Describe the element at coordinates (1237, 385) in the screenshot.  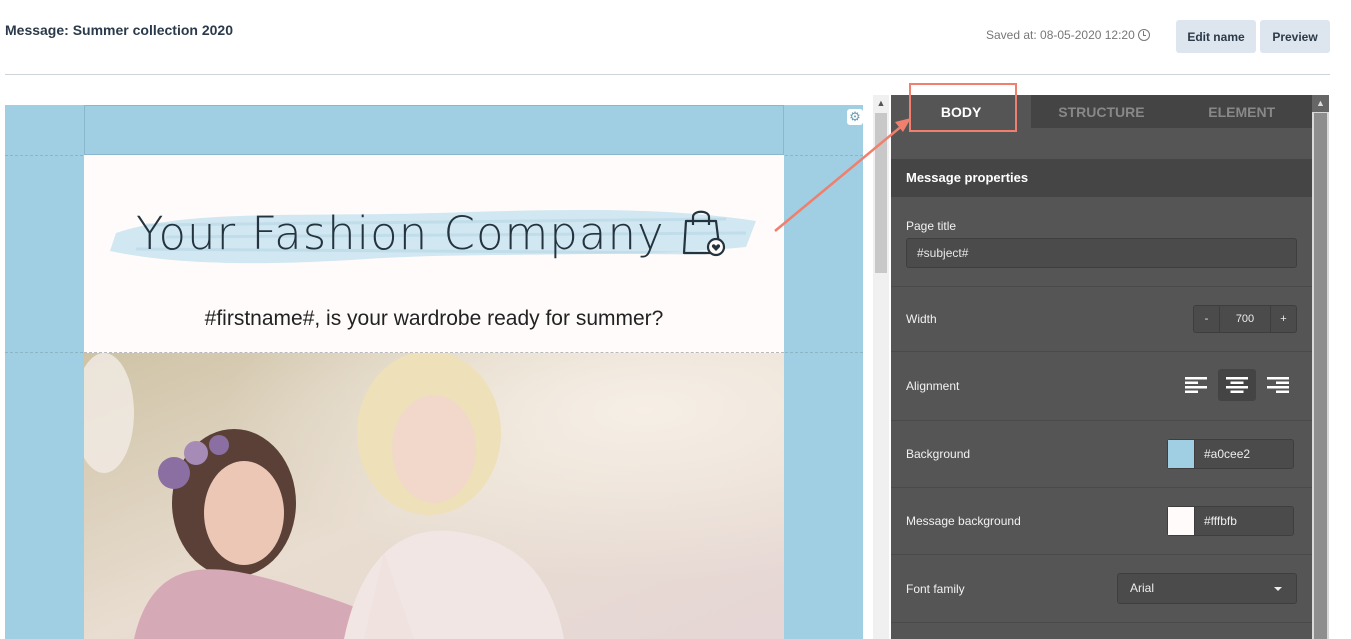
I see `align-center-icon` at that location.